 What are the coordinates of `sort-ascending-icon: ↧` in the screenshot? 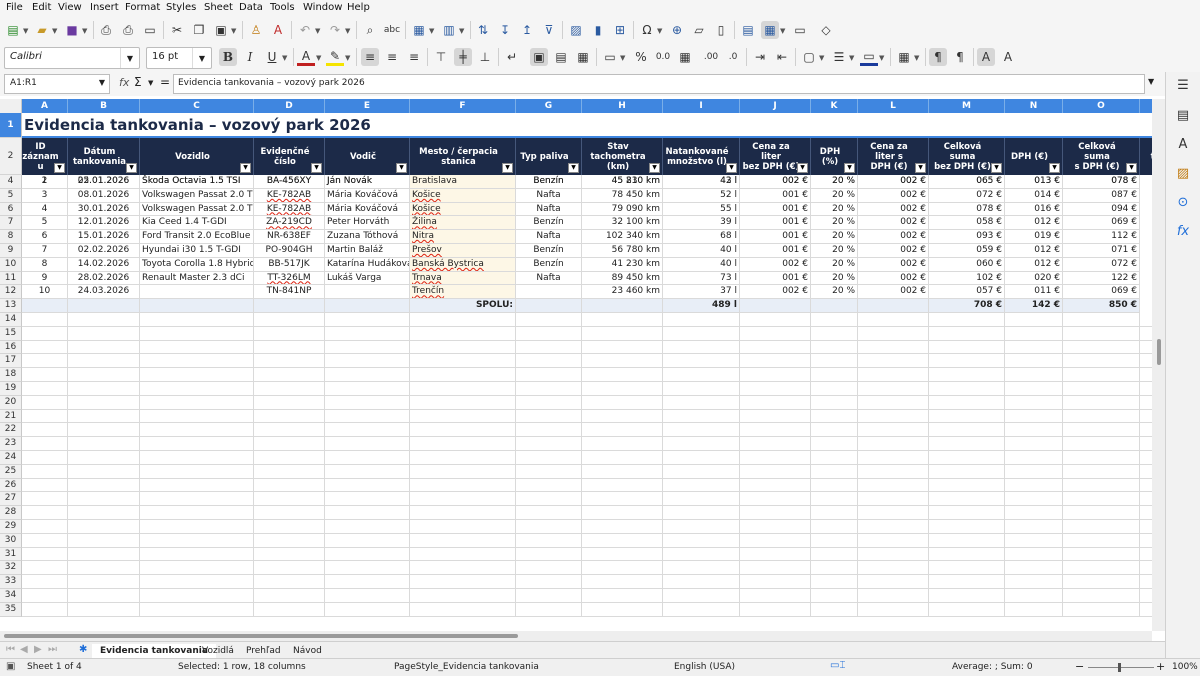 It's located at (505, 30).